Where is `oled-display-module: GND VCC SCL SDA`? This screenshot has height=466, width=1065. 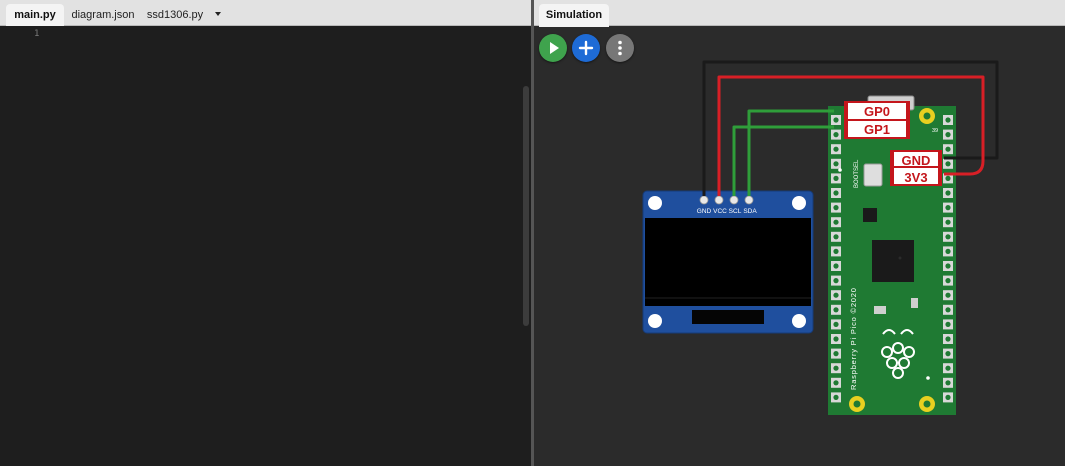
oled-display-module: GND VCC SCL SDA is located at coordinates (728, 262).